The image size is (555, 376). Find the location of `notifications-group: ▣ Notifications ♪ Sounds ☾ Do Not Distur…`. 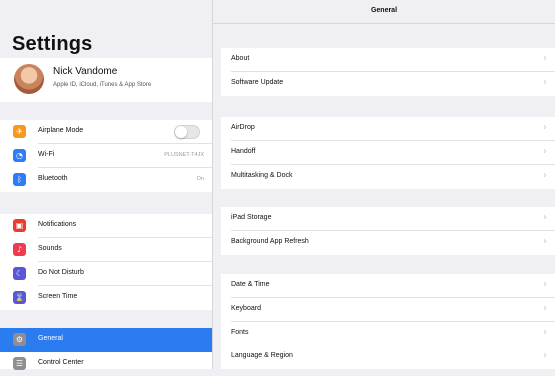

notifications-group: ▣ Notifications ♪ Sounds ☾ Do Not Distur… is located at coordinates (106, 262).